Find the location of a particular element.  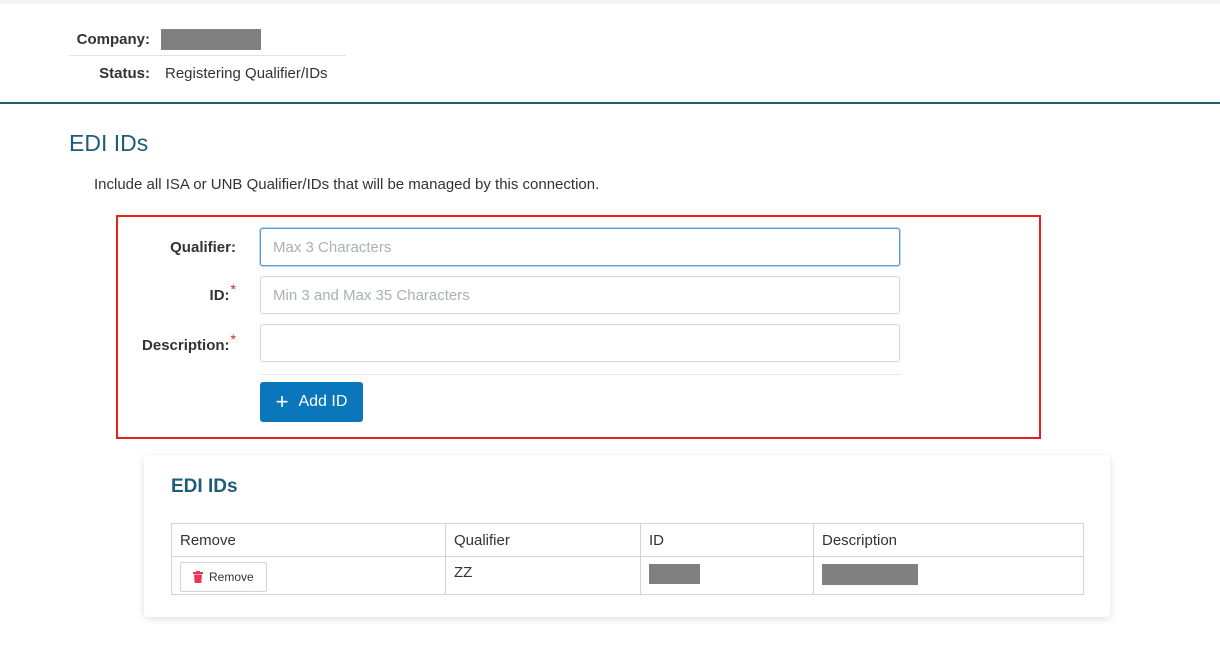

form-divider is located at coordinates (581, 374).